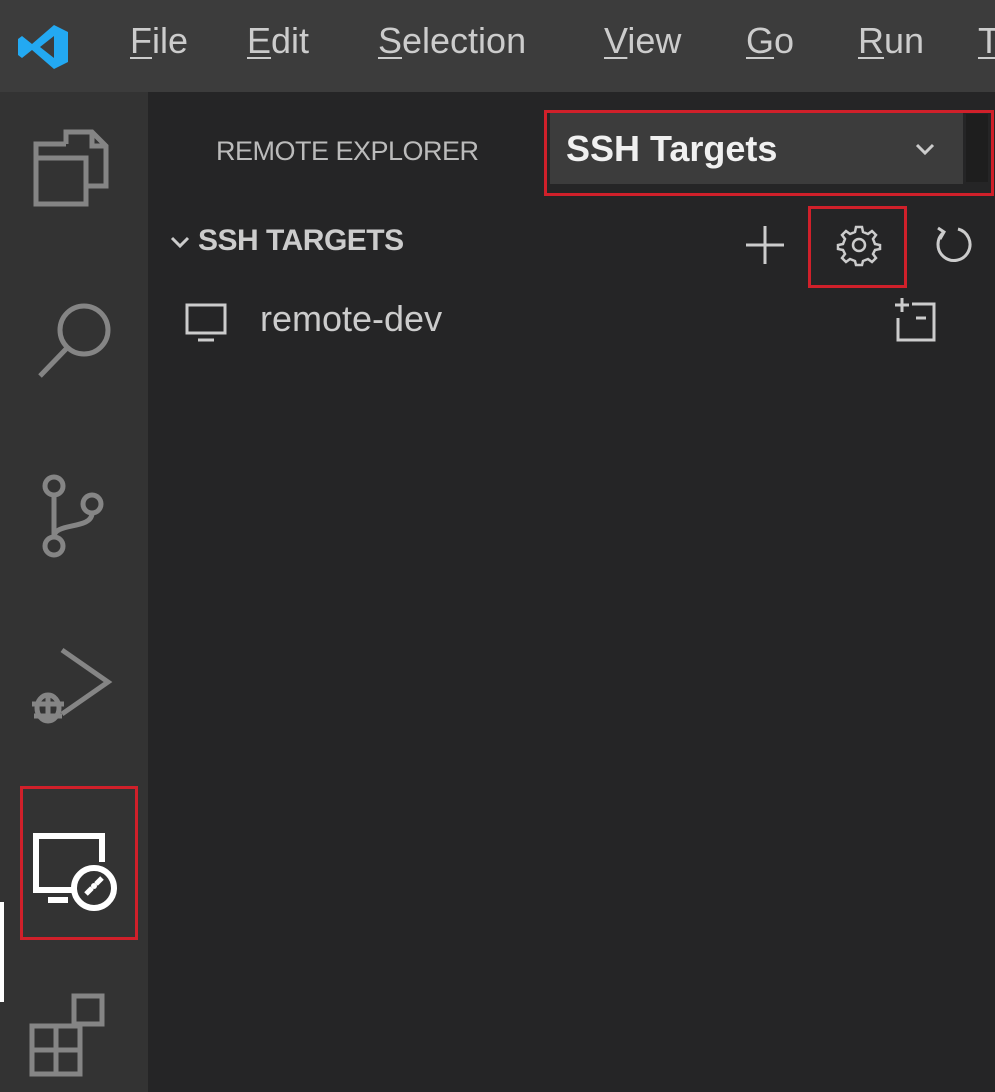  Describe the element at coordinates (74, 686) in the screenshot. I see `run-debug-icon` at that location.